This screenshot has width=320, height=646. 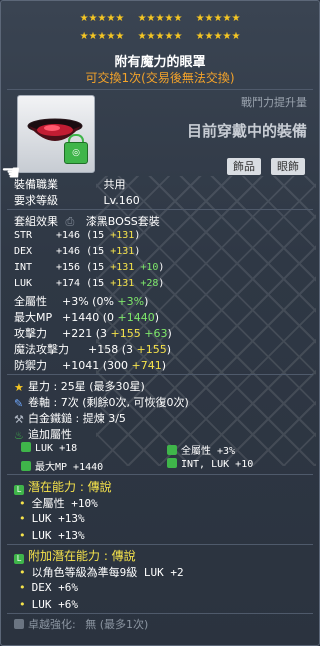 What do you see at coordinates (39, 402) in the screenshot?
I see `scroll-label: 卷軸` at bounding box center [39, 402].